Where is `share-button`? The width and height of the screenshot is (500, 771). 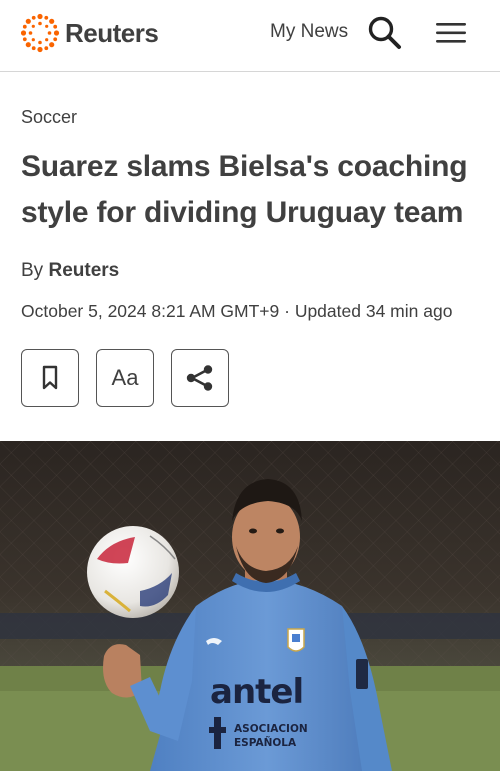 share-button is located at coordinates (200, 378).